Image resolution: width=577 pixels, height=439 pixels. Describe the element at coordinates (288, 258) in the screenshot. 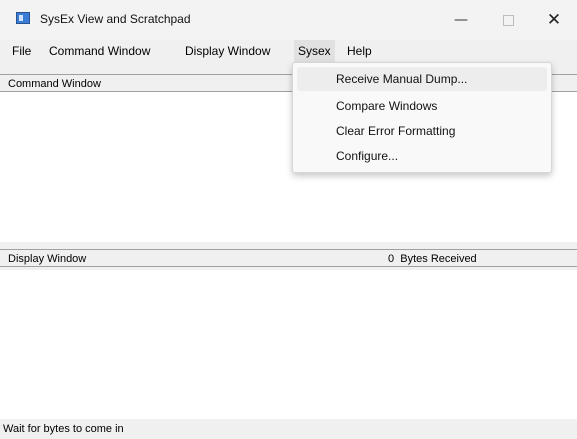

I see `display-window-header: Display Window 0 Bytes Received` at that location.